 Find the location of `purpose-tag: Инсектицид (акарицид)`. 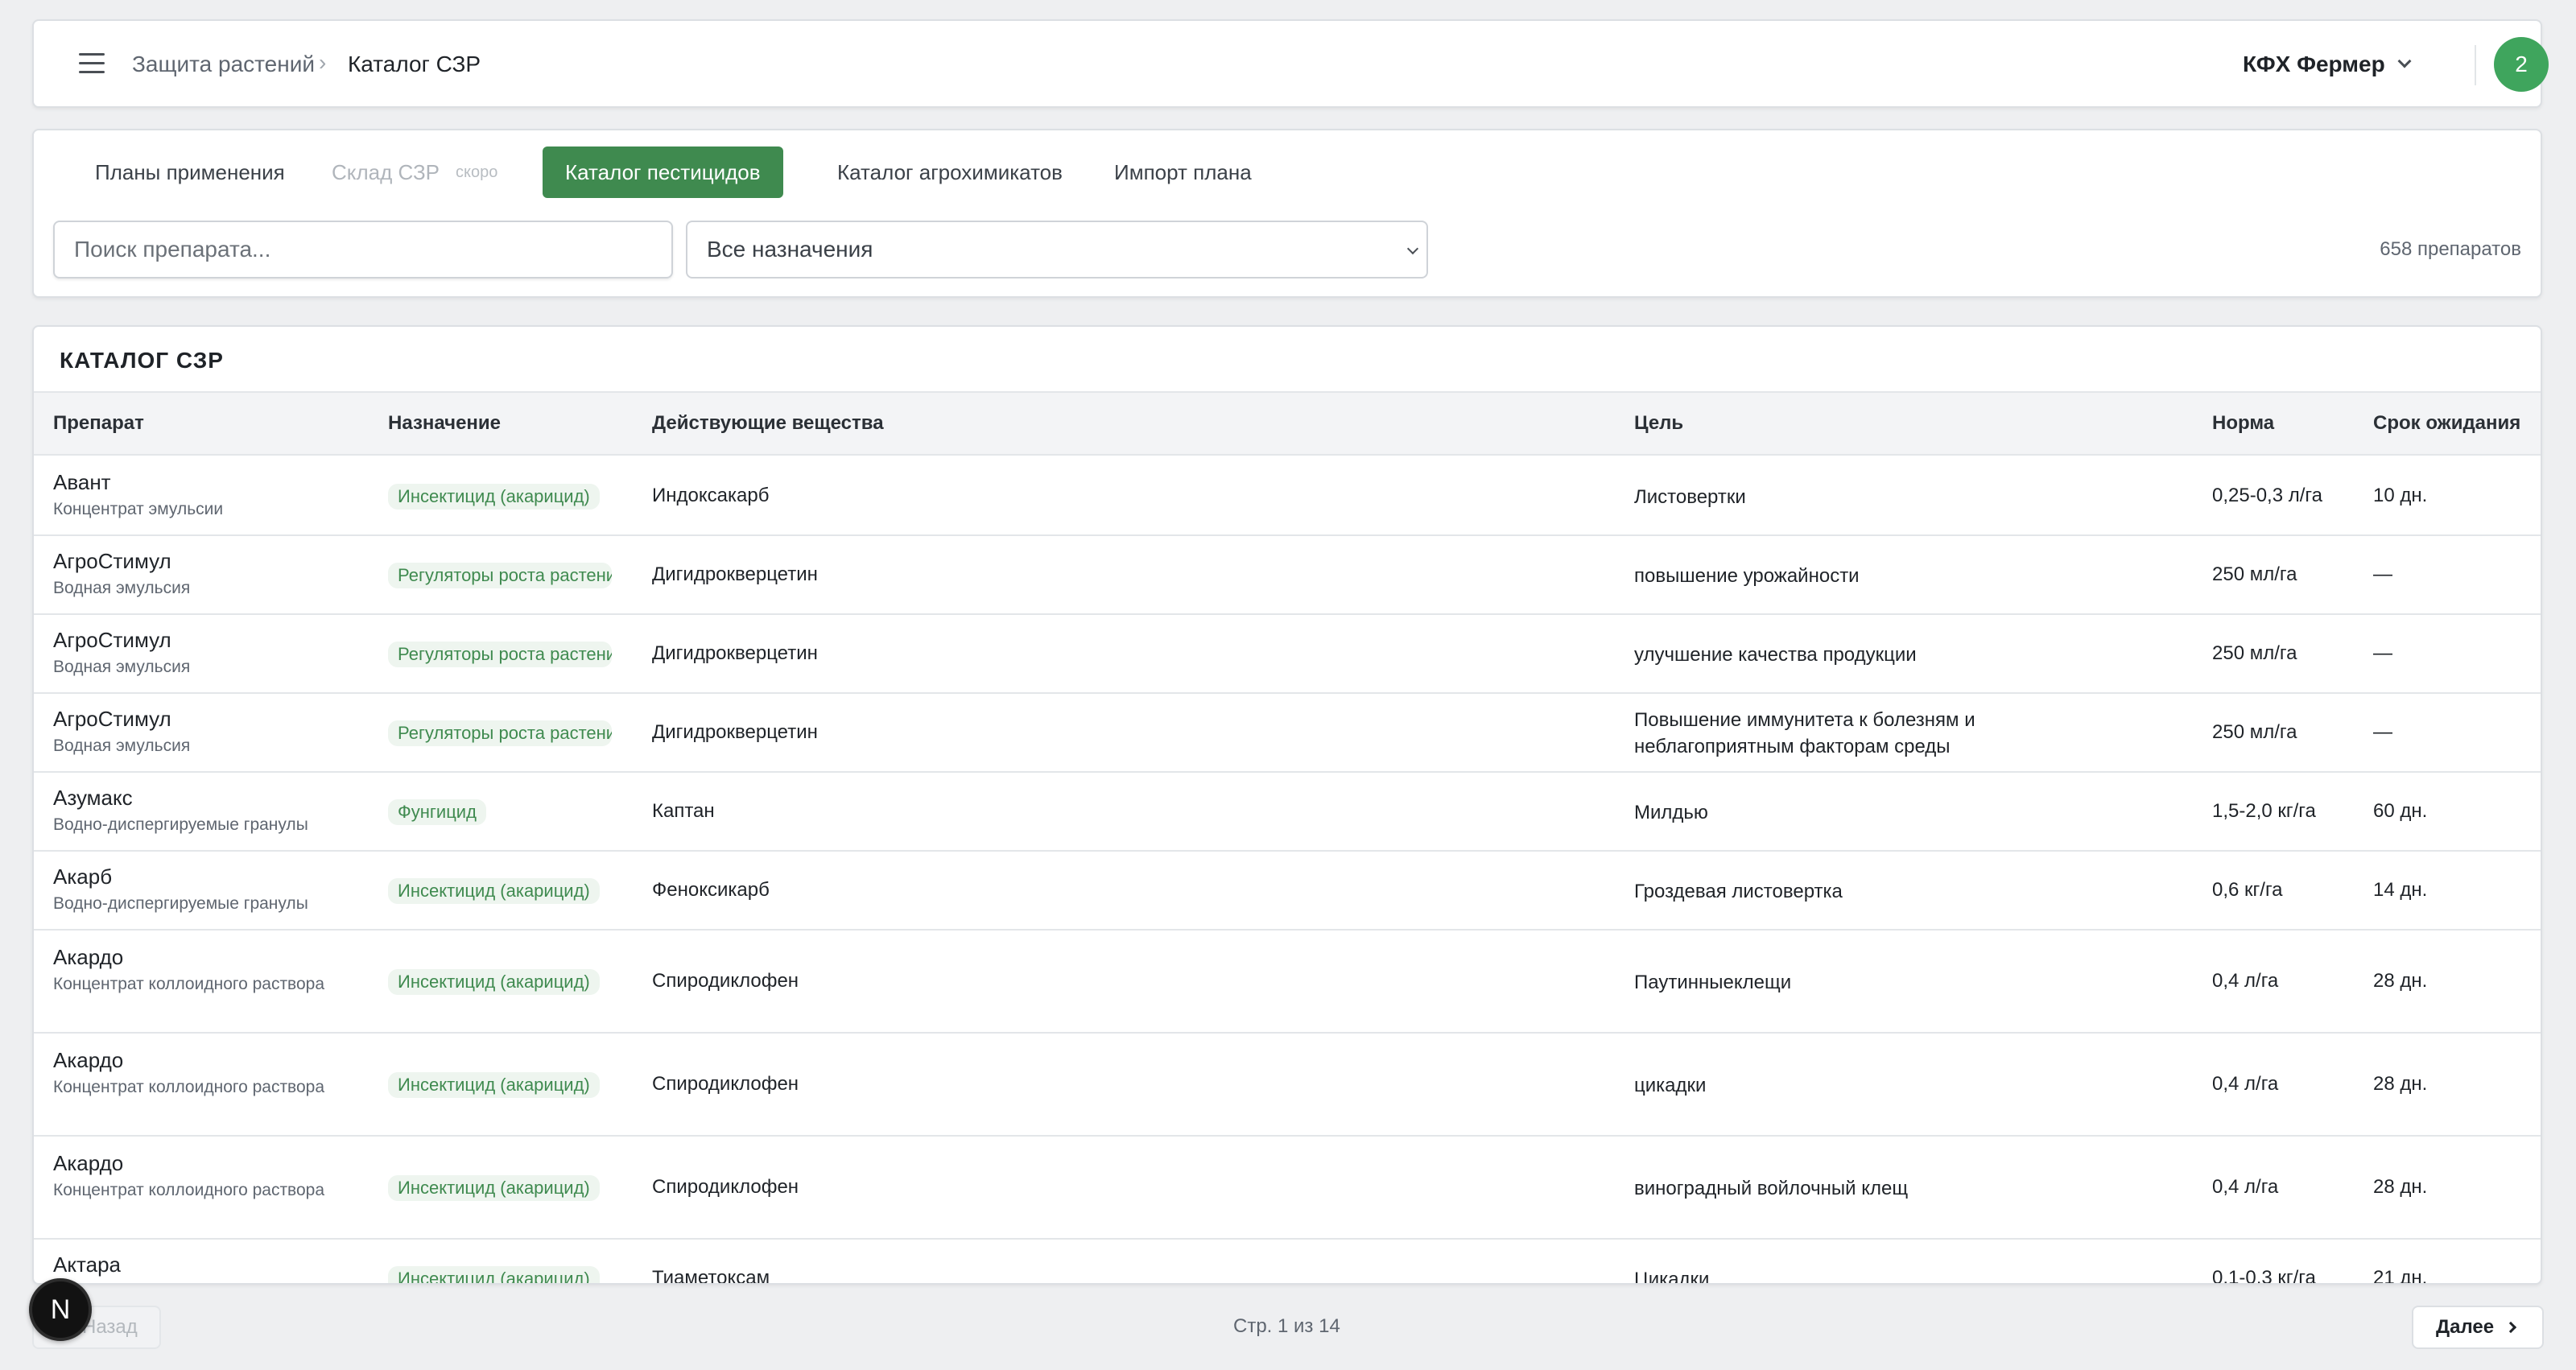

purpose-tag: Инсектицид (акарицид) is located at coordinates (494, 982).